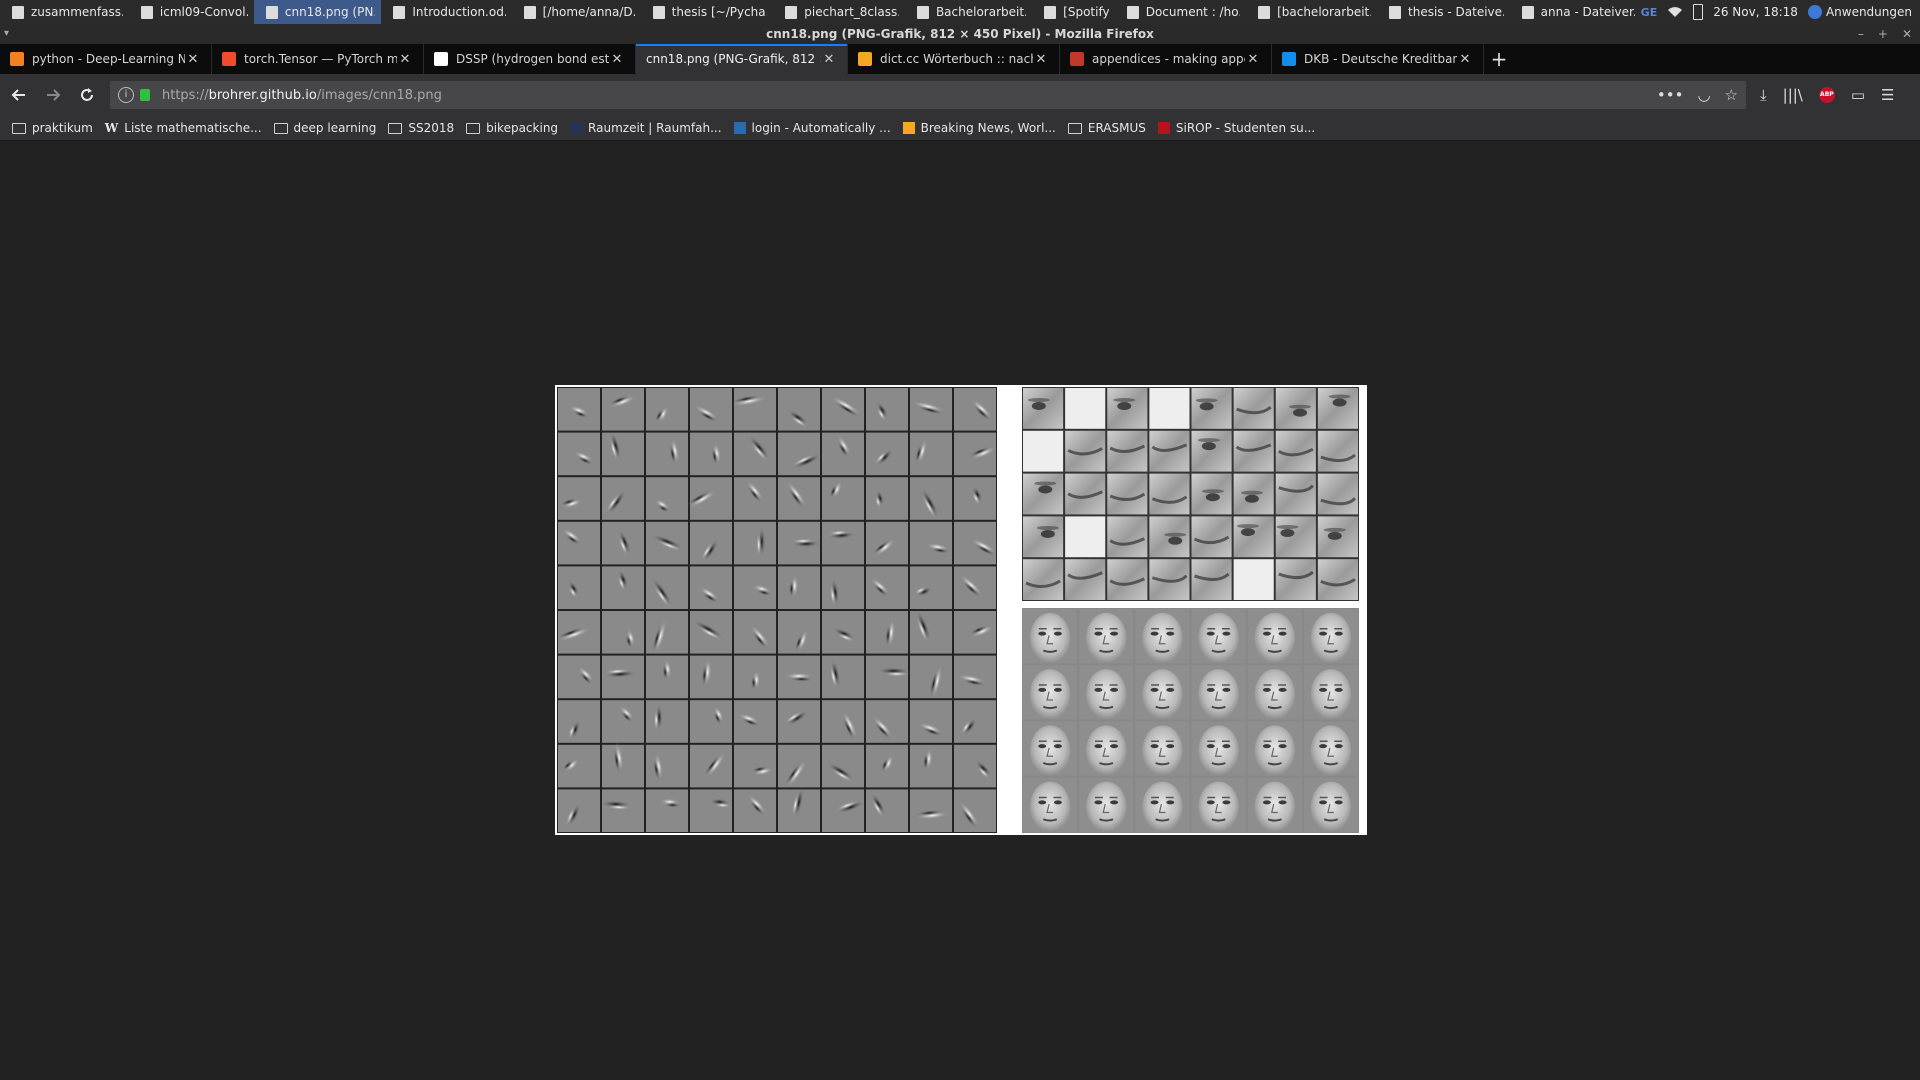 This screenshot has width=1920, height=1080. Describe the element at coordinates (19, 95) in the screenshot. I see `back-button` at that location.